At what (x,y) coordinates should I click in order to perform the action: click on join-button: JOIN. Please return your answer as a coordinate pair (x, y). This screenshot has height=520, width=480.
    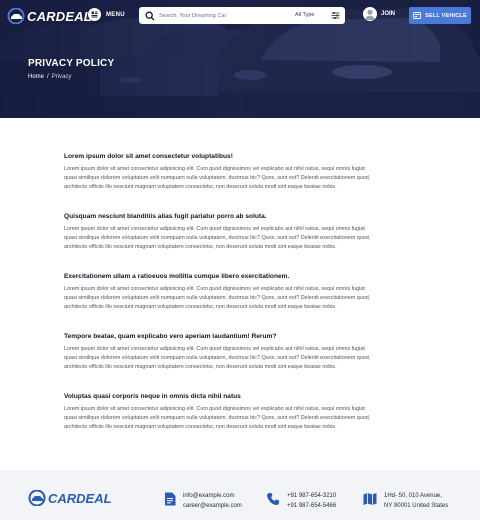
    Looking at the image, I should click on (379, 14).